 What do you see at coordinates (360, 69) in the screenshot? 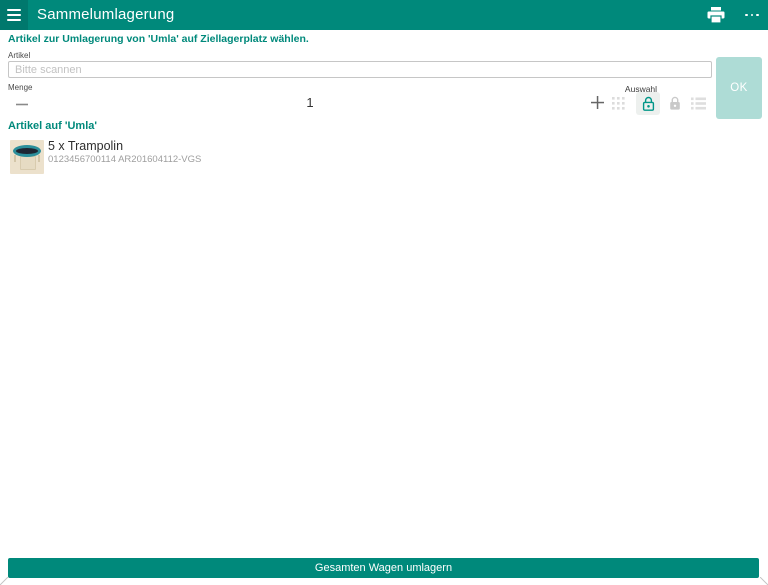
I see `scan-input` at bounding box center [360, 69].